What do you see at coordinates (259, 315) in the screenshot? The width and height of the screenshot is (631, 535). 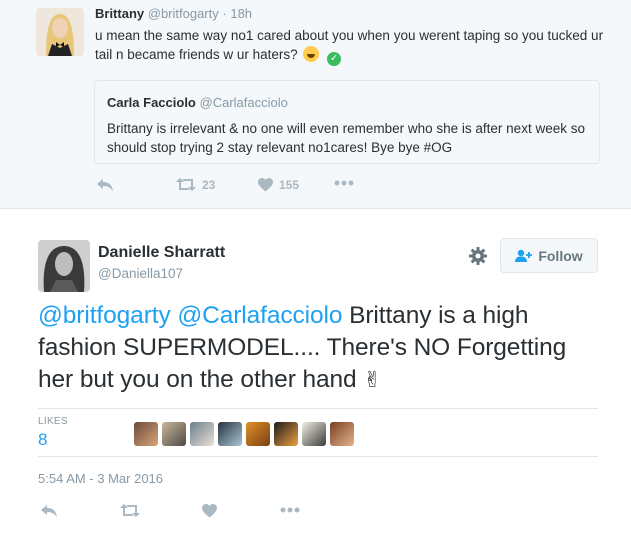 I see `mention-link: @Carlafacciolo` at bounding box center [259, 315].